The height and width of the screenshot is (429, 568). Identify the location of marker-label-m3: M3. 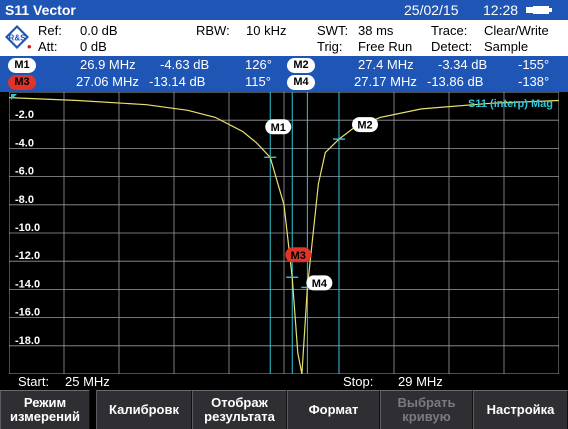
(298, 256).